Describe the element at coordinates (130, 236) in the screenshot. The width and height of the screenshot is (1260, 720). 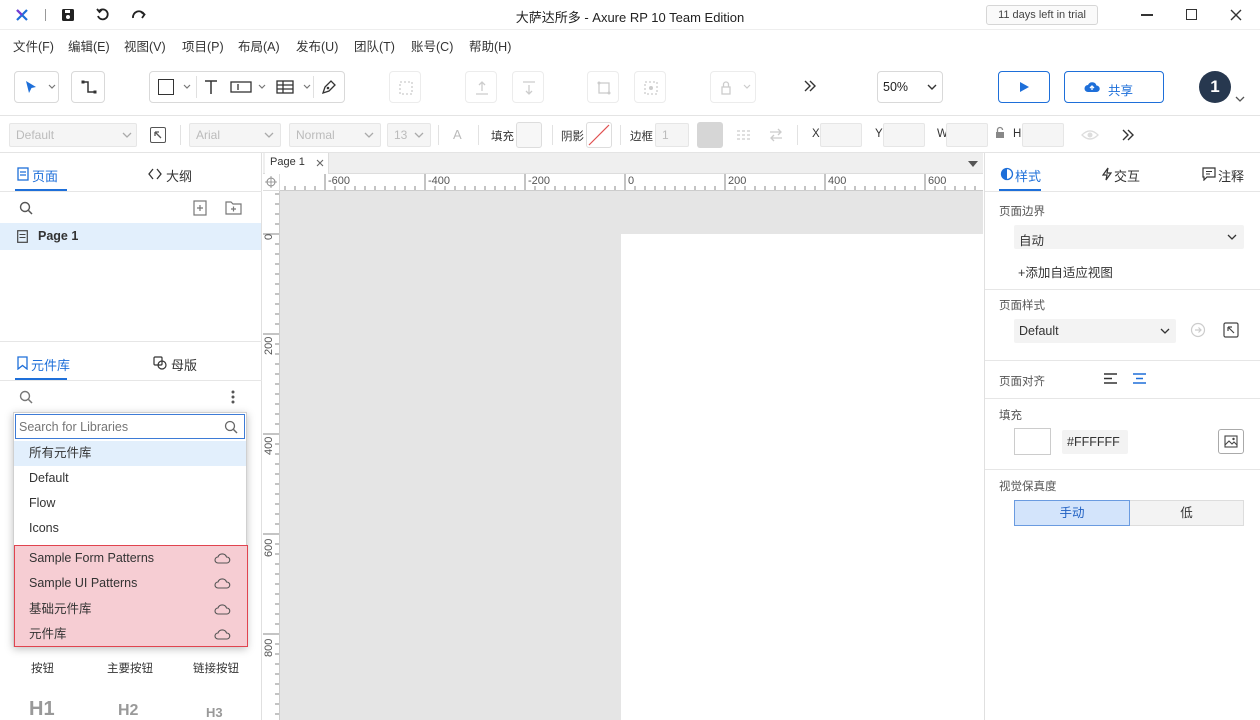
I see `page-list-item: Page 1` at that location.